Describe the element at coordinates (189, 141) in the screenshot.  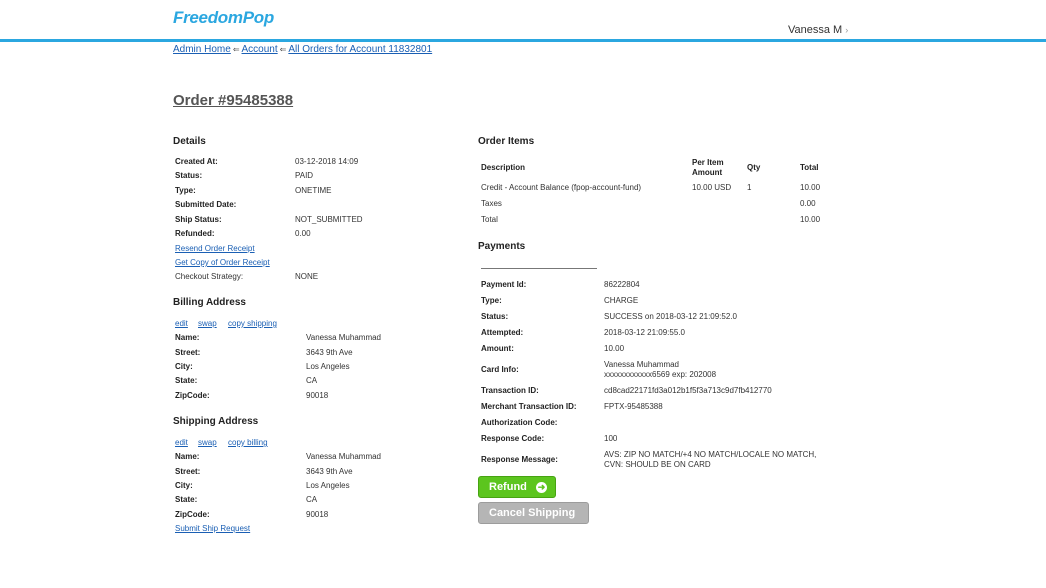
I see `details-heading: Details` at that location.